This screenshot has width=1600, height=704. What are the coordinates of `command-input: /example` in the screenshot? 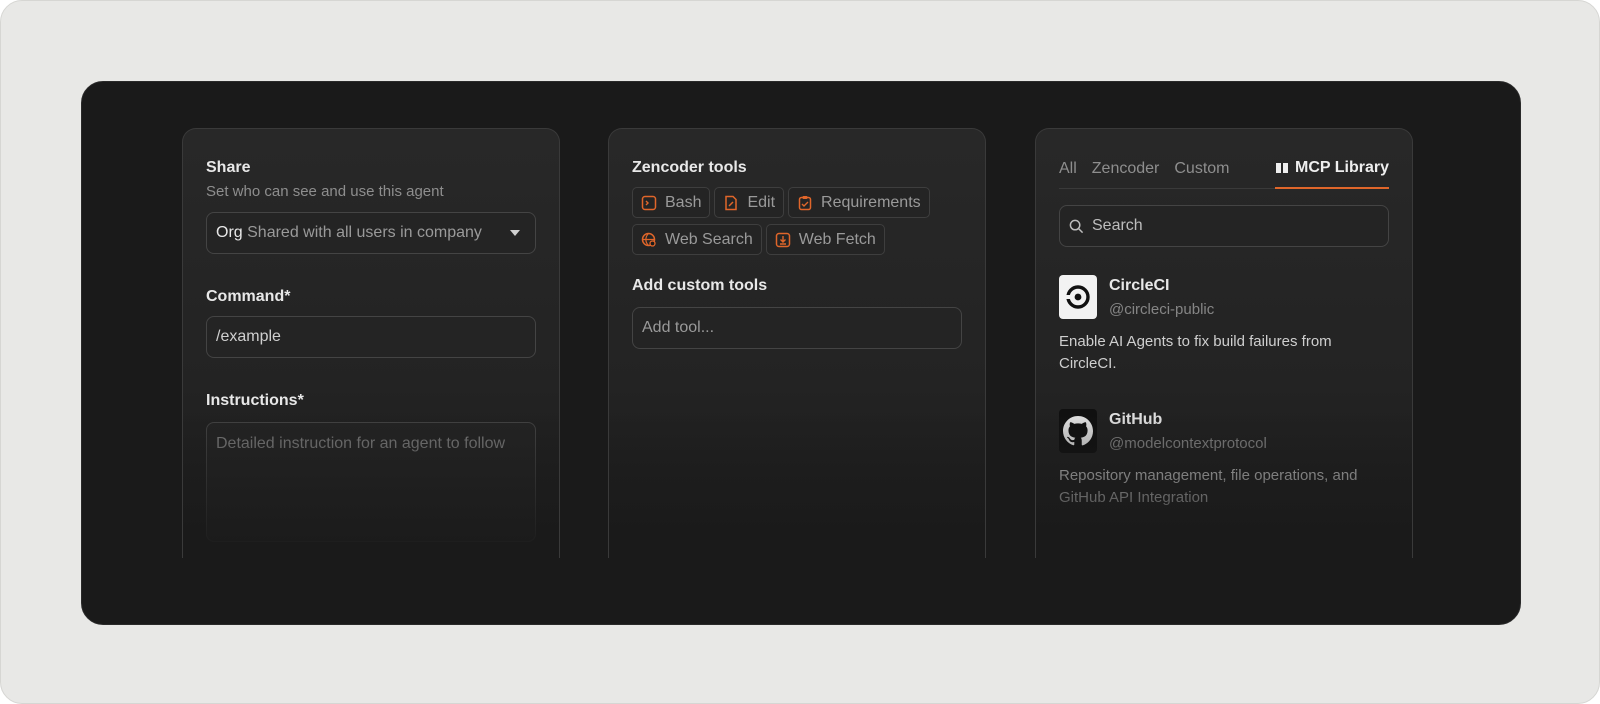 It's located at (371, 337).